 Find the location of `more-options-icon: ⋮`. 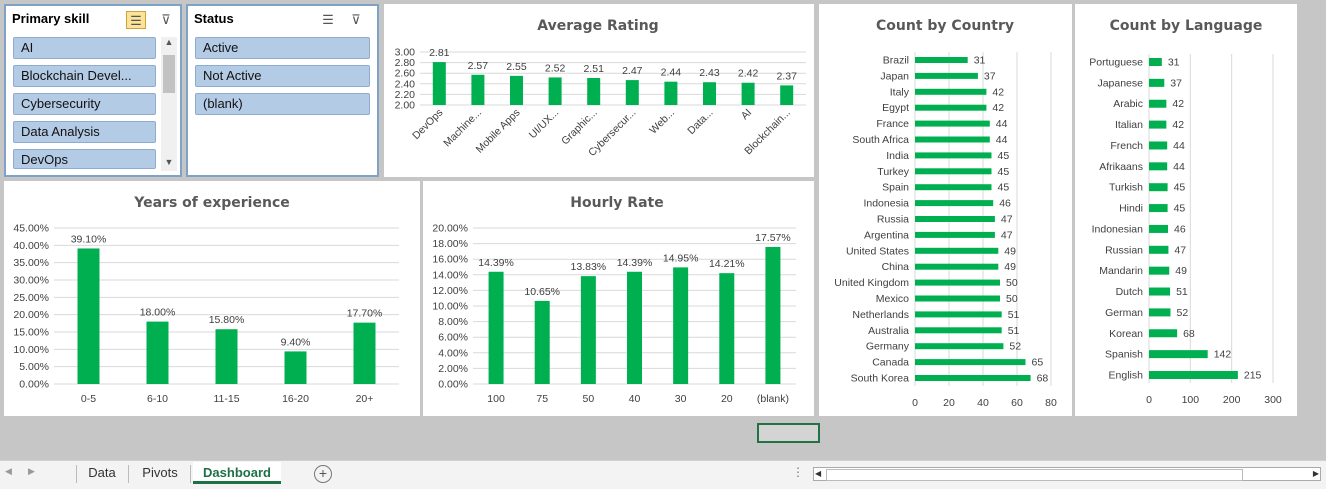

more-options-icon: ⋮ is located at coordinates (798, 472).